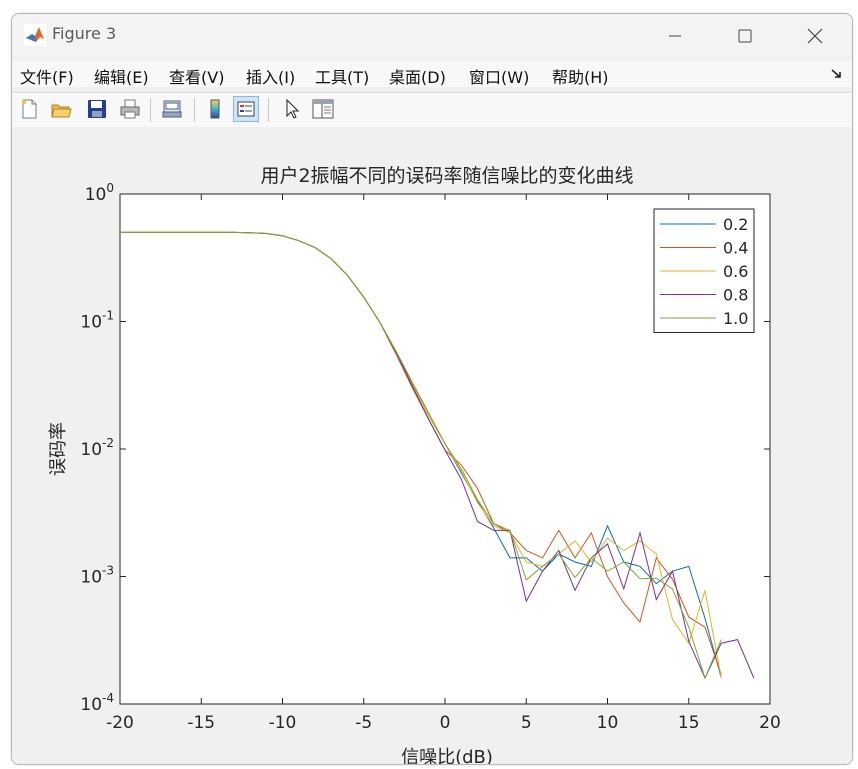  I want to click on menu-window: 窗口(W), so click(499, 76).